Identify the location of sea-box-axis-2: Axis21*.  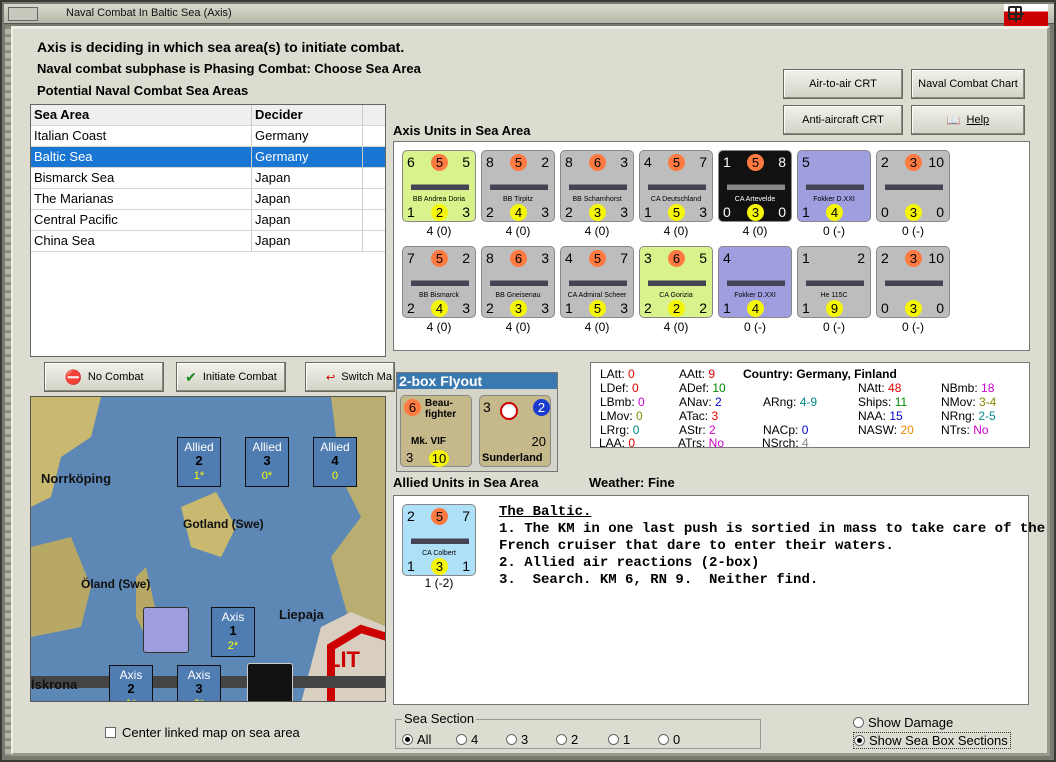
(131, 683).